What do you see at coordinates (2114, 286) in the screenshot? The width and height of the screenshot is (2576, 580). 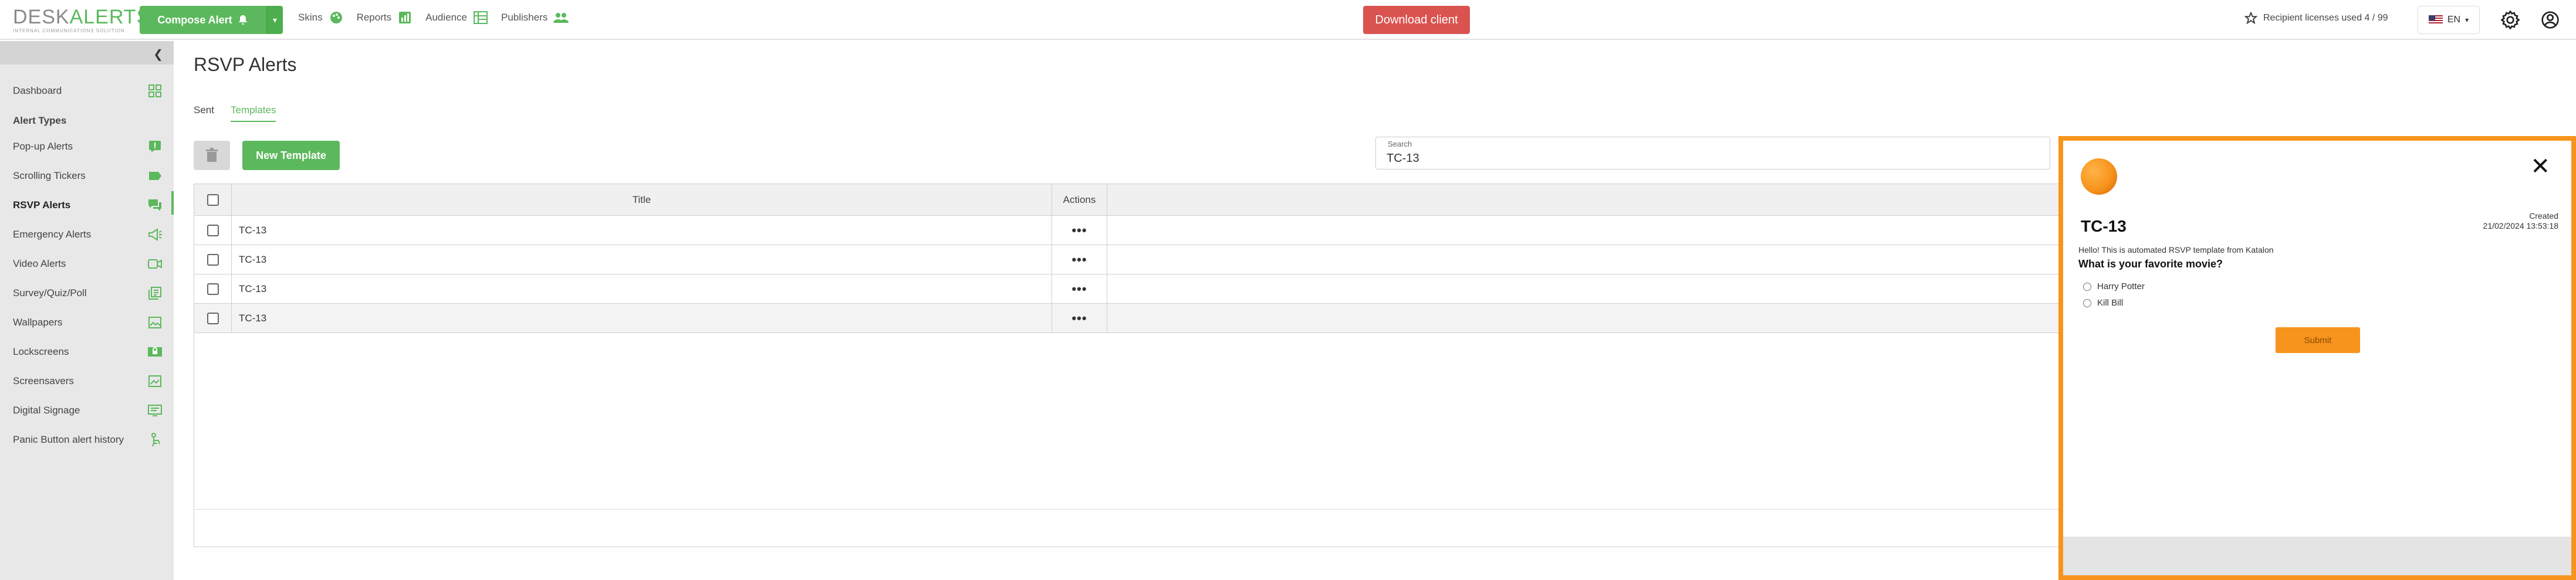 I see `answer-option: Harry Potter` at bounding box center [2114, 286].